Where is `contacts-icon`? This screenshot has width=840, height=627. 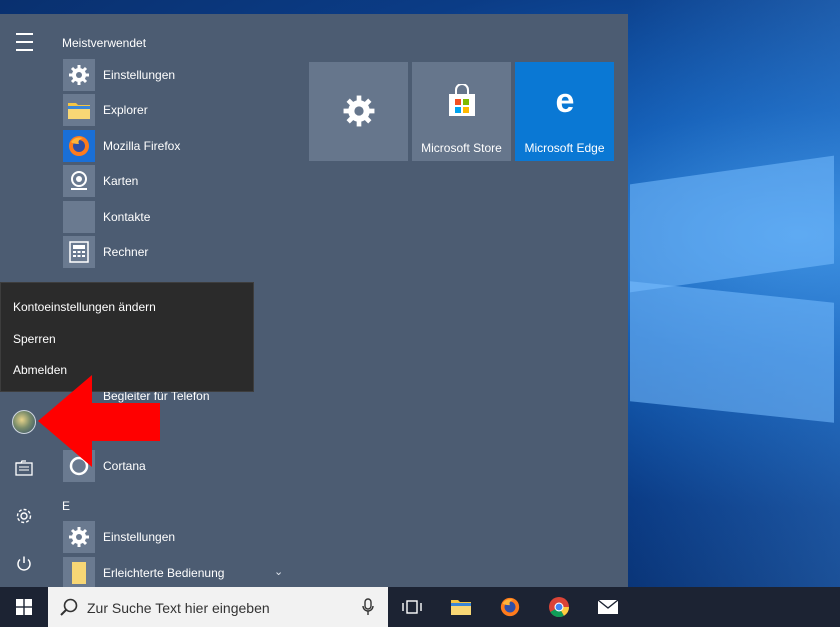
contacts-icon is located at coordinates (79, 217).